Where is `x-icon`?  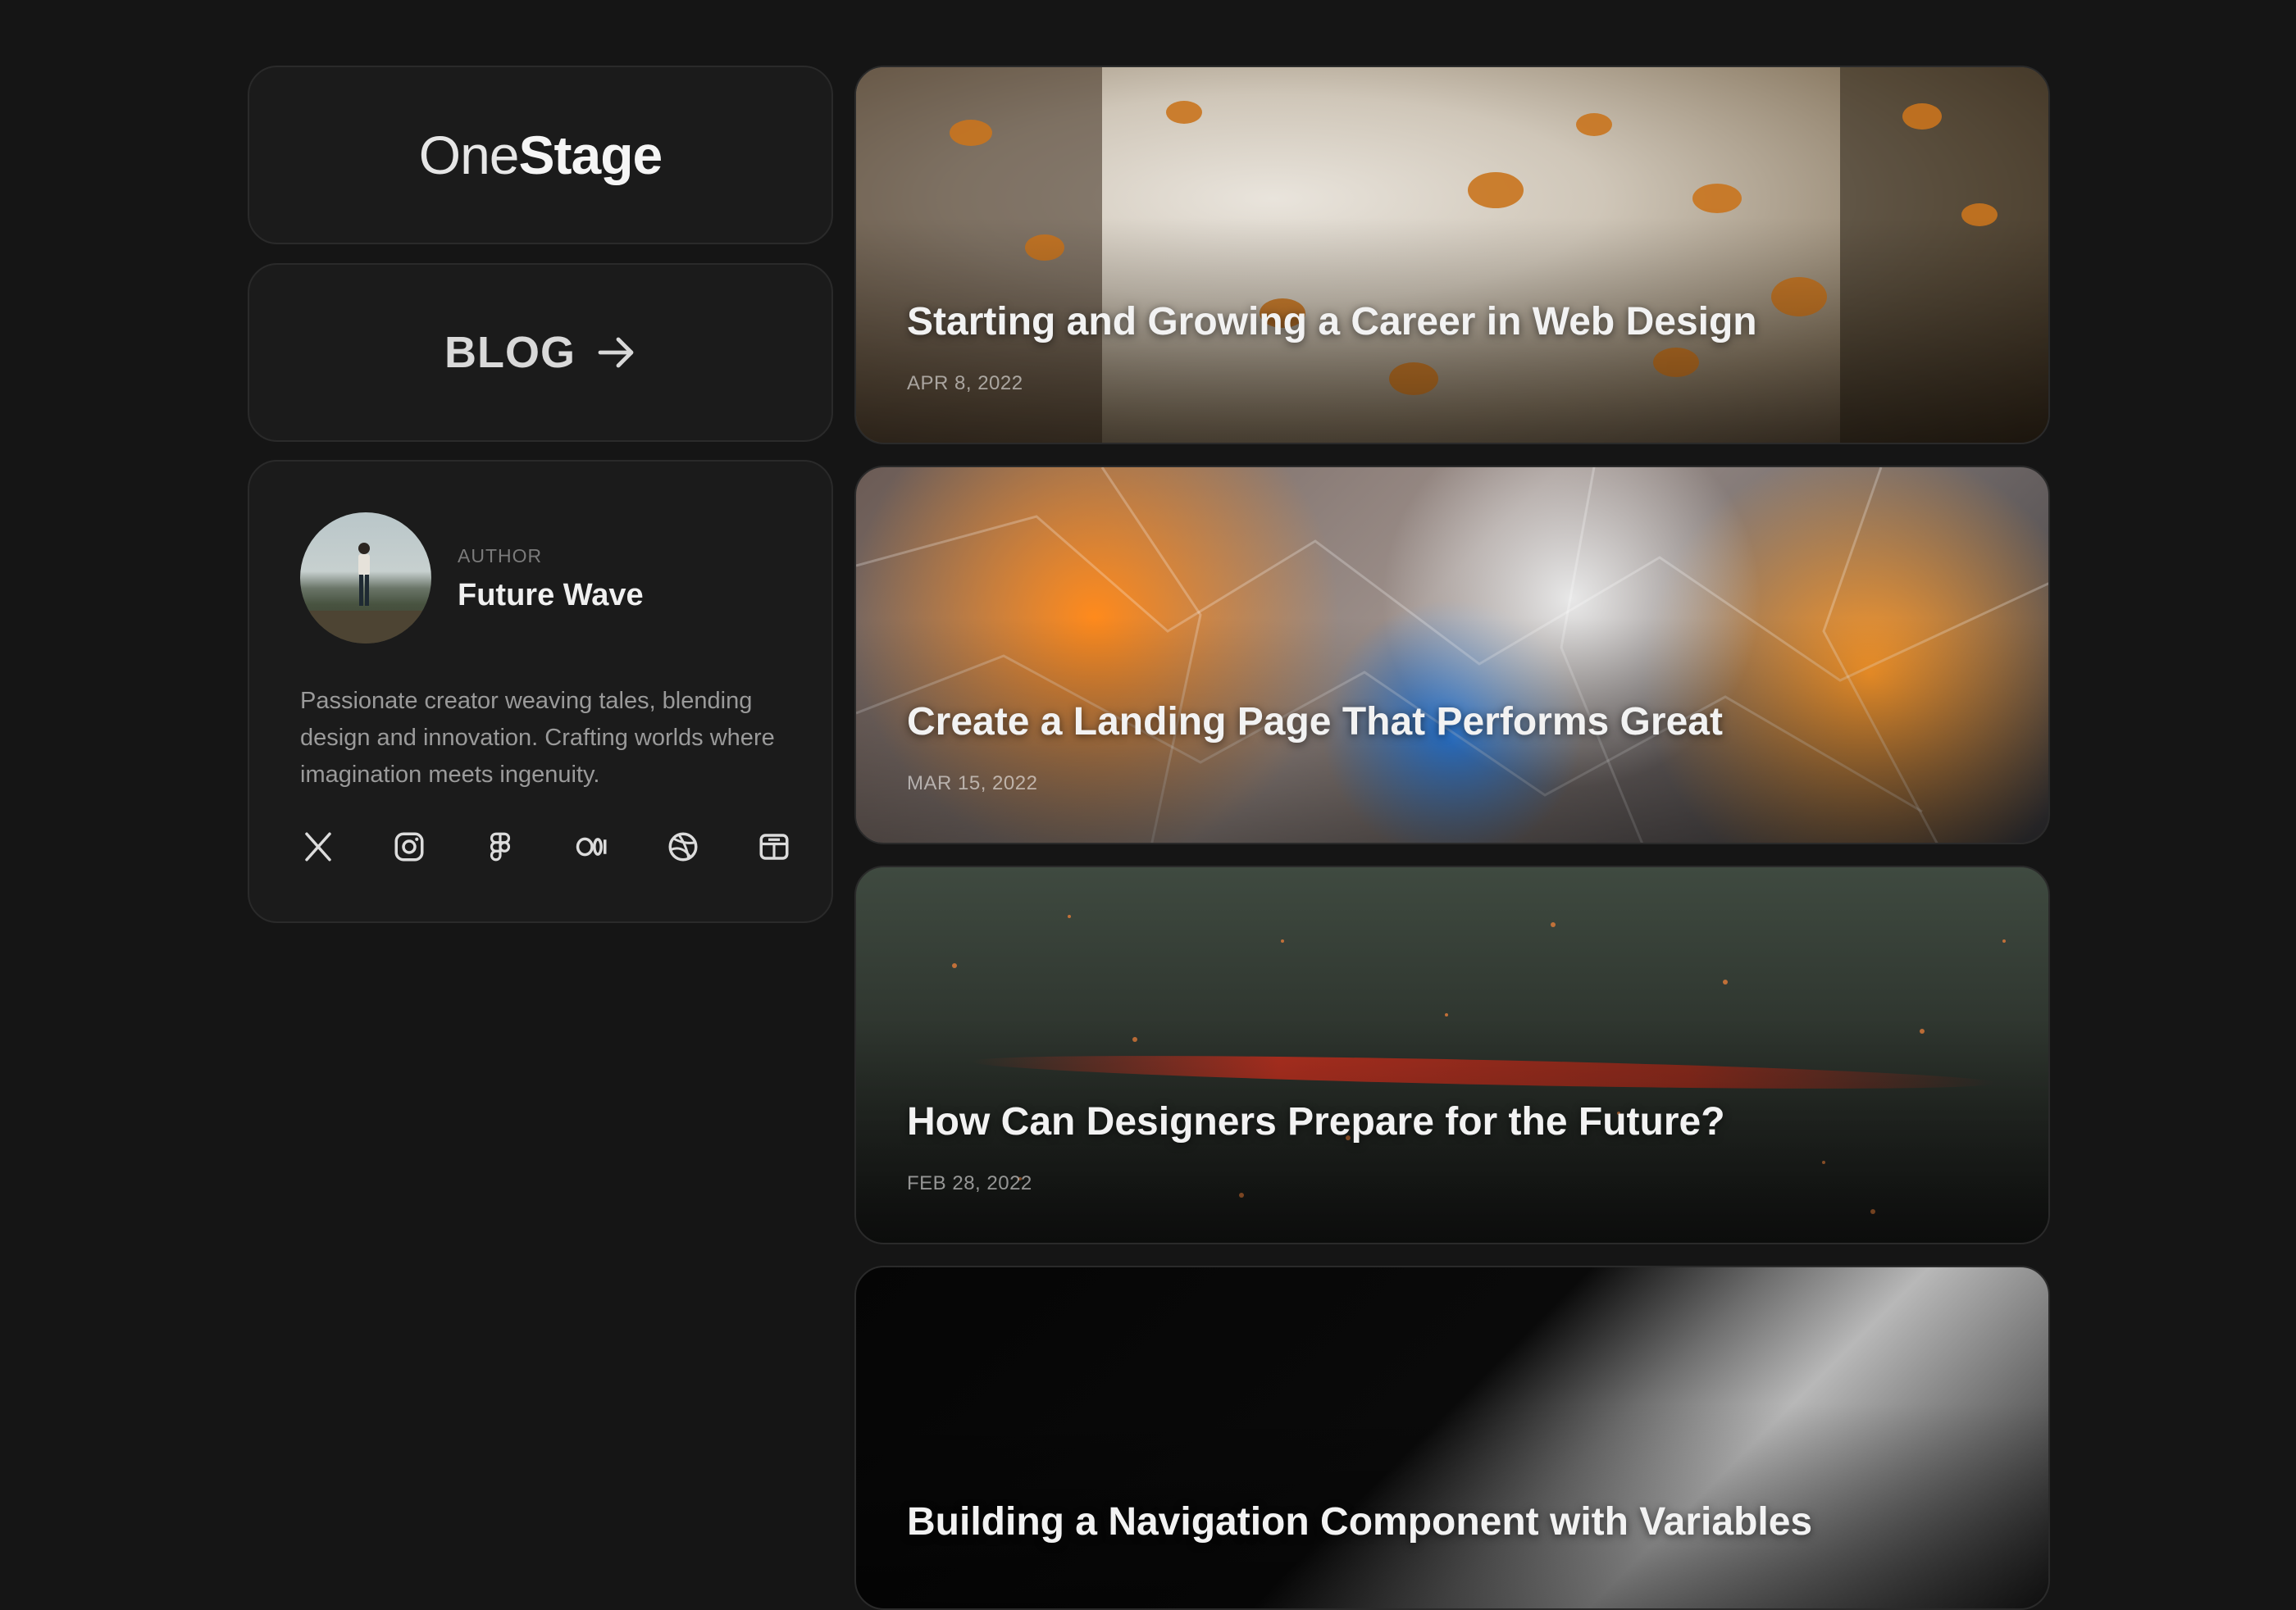
x-icon is located at coordinates (318, 847).